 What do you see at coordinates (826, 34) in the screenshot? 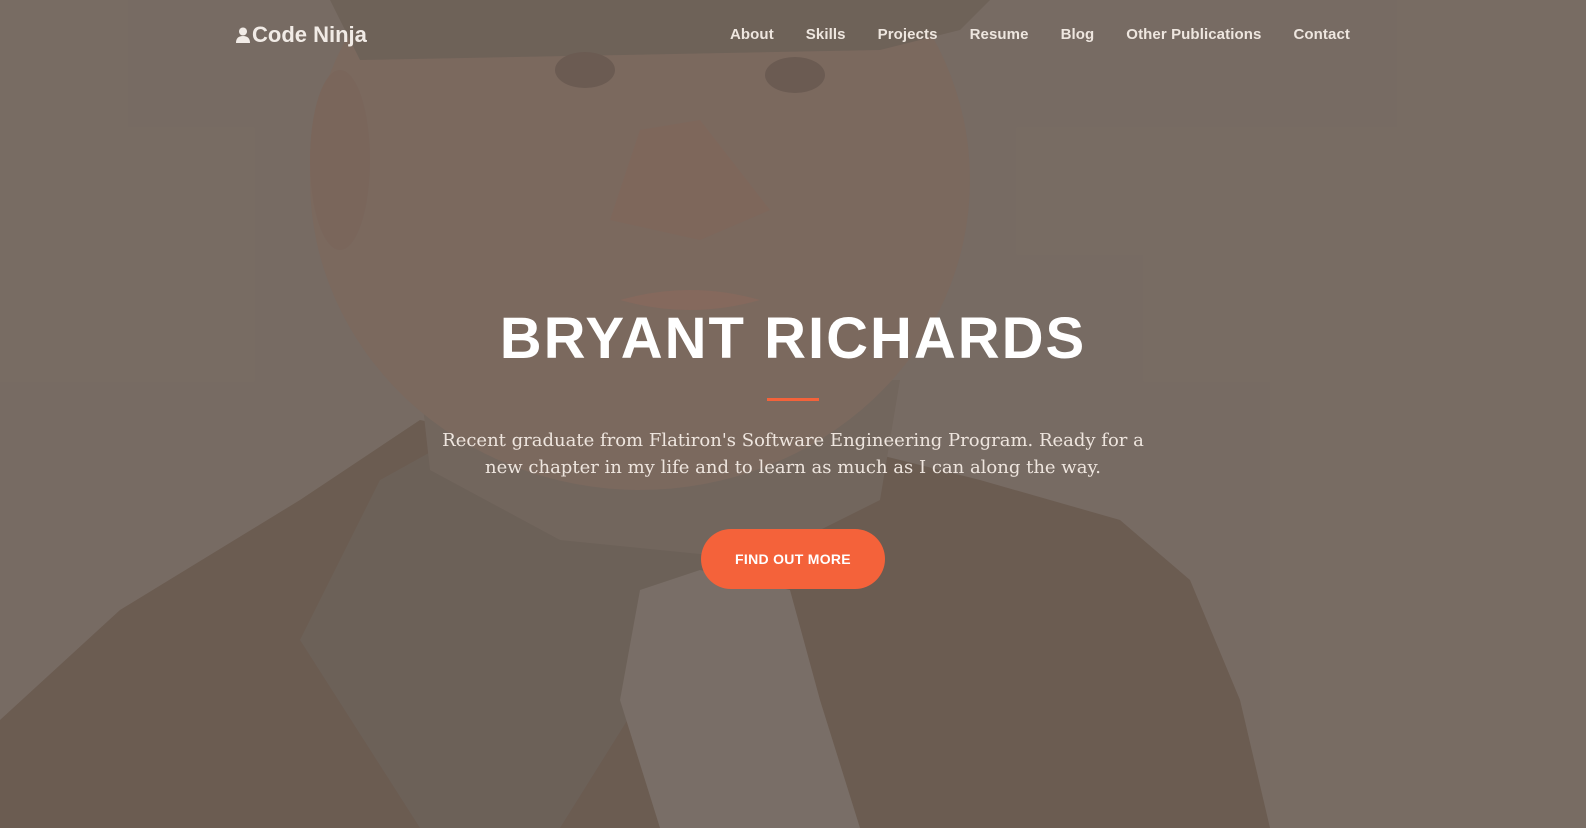
I see `nav-link-skills: Skills` at bounding box center [826, 34].